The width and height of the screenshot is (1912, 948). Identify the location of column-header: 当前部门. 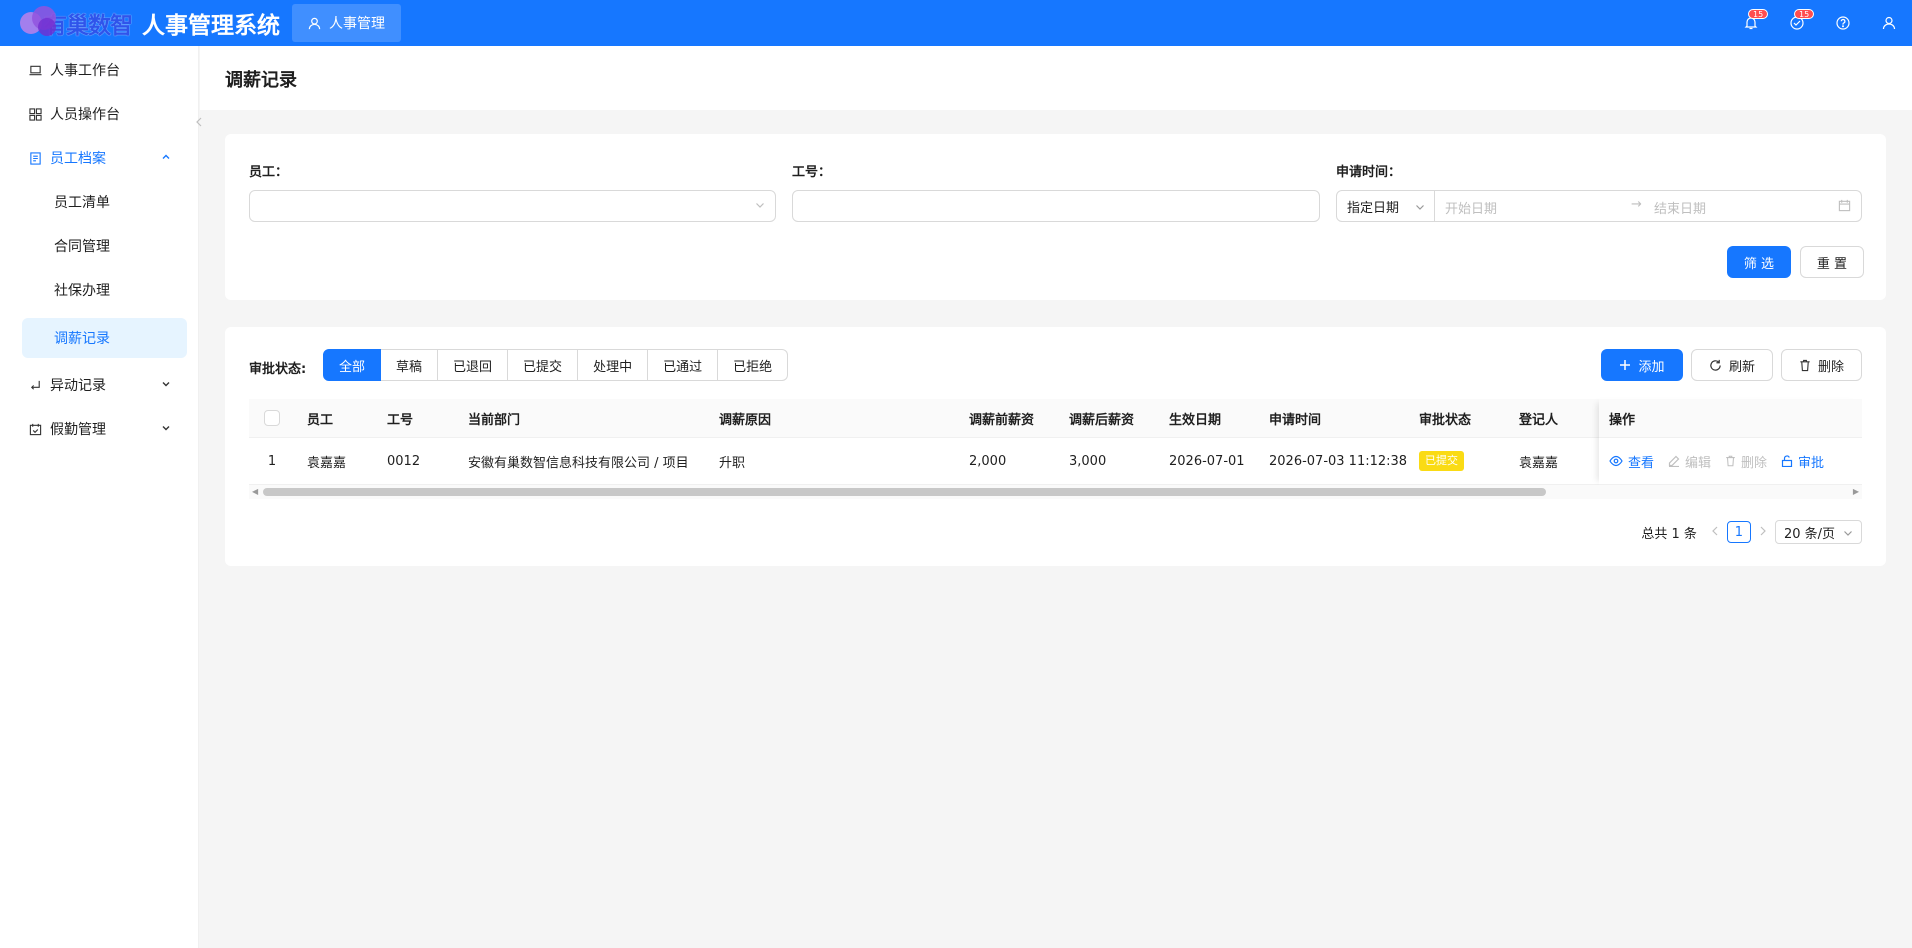
(562, 418).